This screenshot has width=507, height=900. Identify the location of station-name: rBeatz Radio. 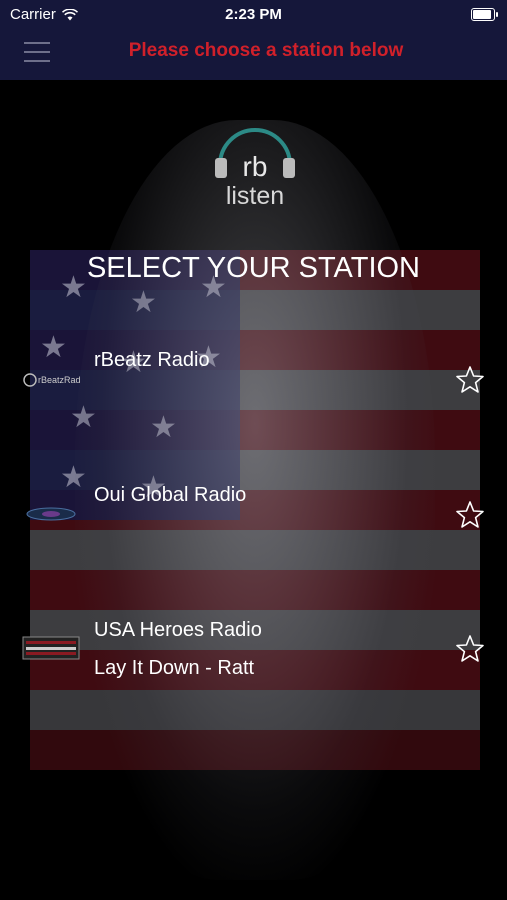
(152, 360).